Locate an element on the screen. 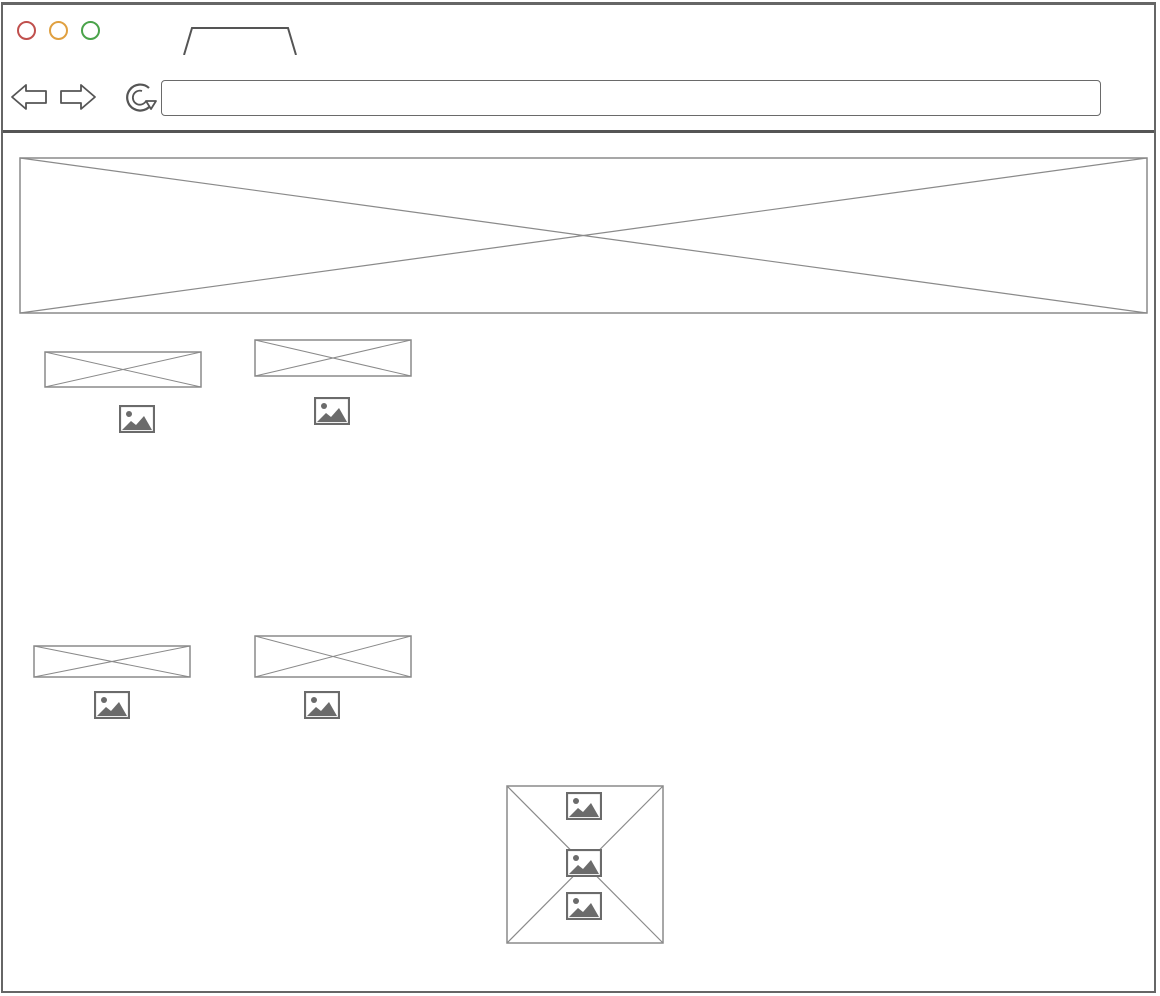 This screenshot has width=1160, height=996. back-button is located at coordinates (29, 97).